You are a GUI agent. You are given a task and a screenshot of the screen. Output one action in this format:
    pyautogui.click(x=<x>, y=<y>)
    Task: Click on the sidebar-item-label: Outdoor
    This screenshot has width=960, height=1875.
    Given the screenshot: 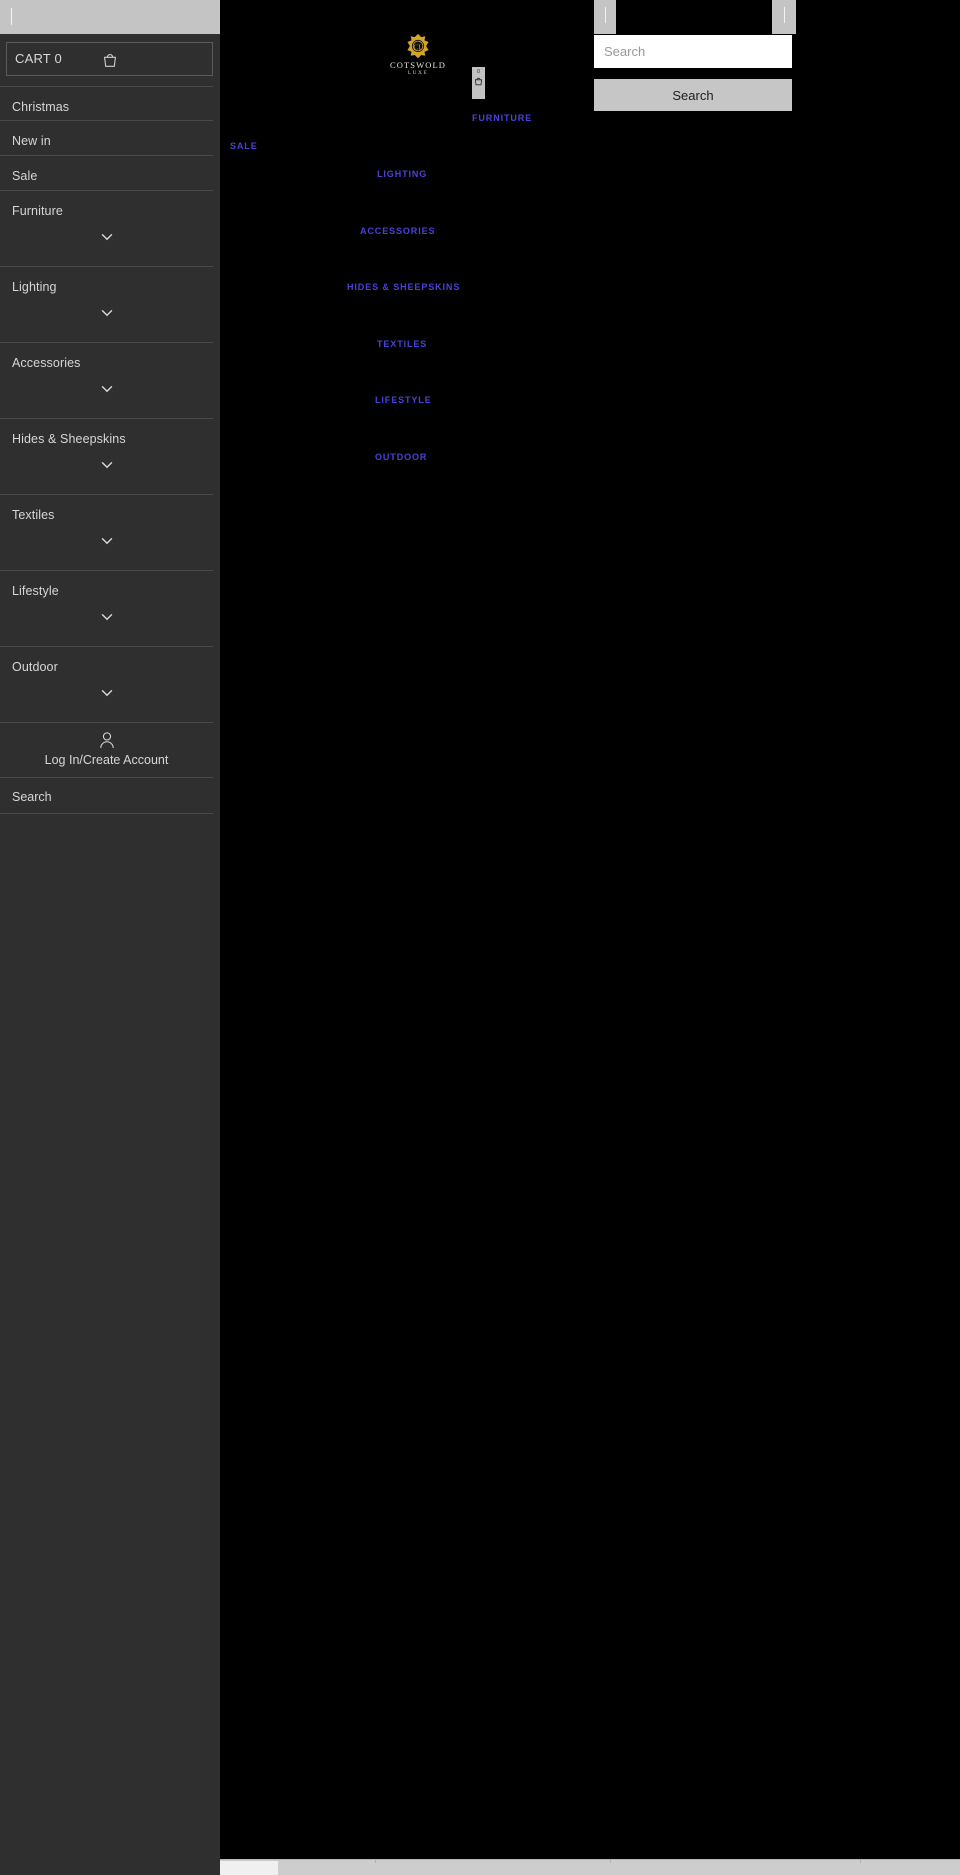 What is the action you would take?
    pyautogui.click(x=35, y=667)
    